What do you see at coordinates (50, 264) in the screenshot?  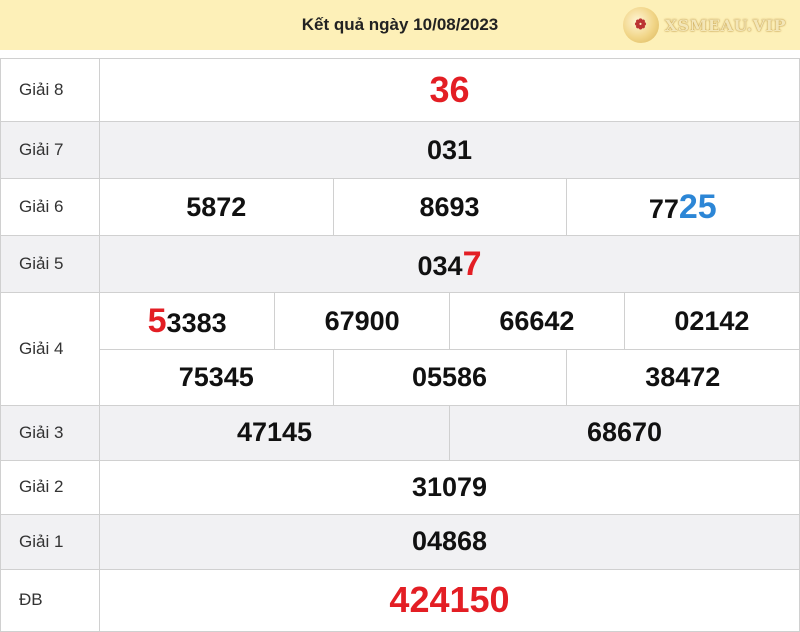 I see `prize-label: Giải 5` at bounding box center [50, 264].